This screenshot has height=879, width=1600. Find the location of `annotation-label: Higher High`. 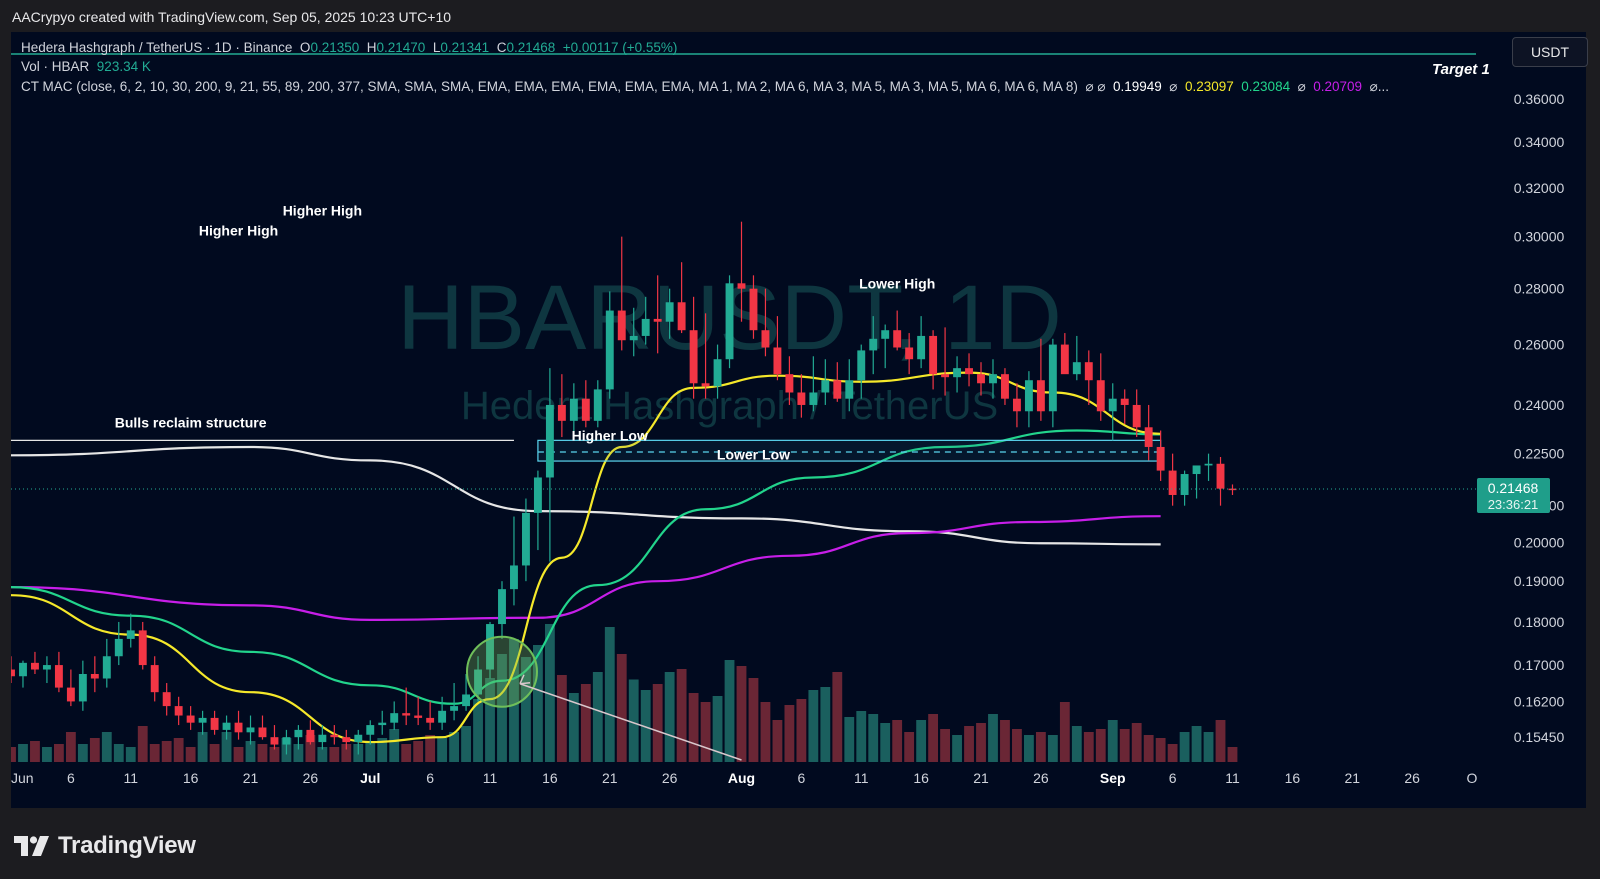

annotation-label: Higher High is located at coordinates (322, 211).